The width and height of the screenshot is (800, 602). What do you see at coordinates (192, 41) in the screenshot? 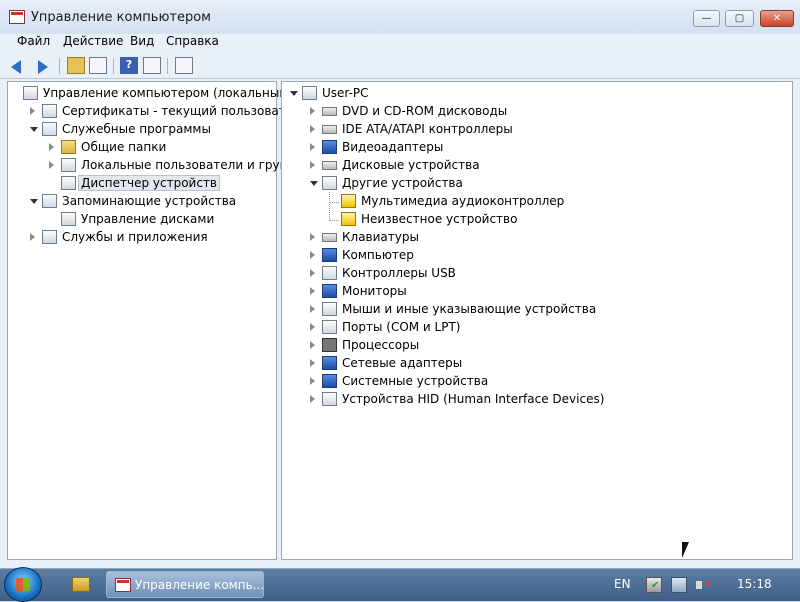
I see `menu-help: Справка` at bounding box center [192, 41].